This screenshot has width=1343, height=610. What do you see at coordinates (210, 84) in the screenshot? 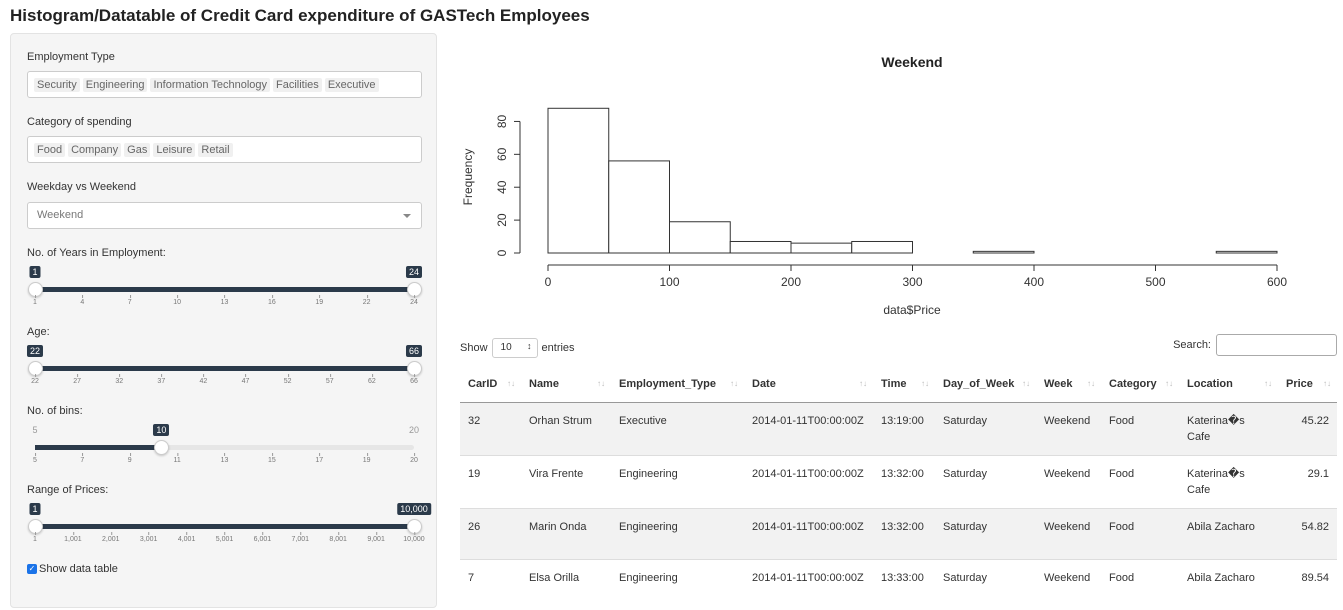
I see `selected-chip: Information Technology` at bounding box center [210, 84].